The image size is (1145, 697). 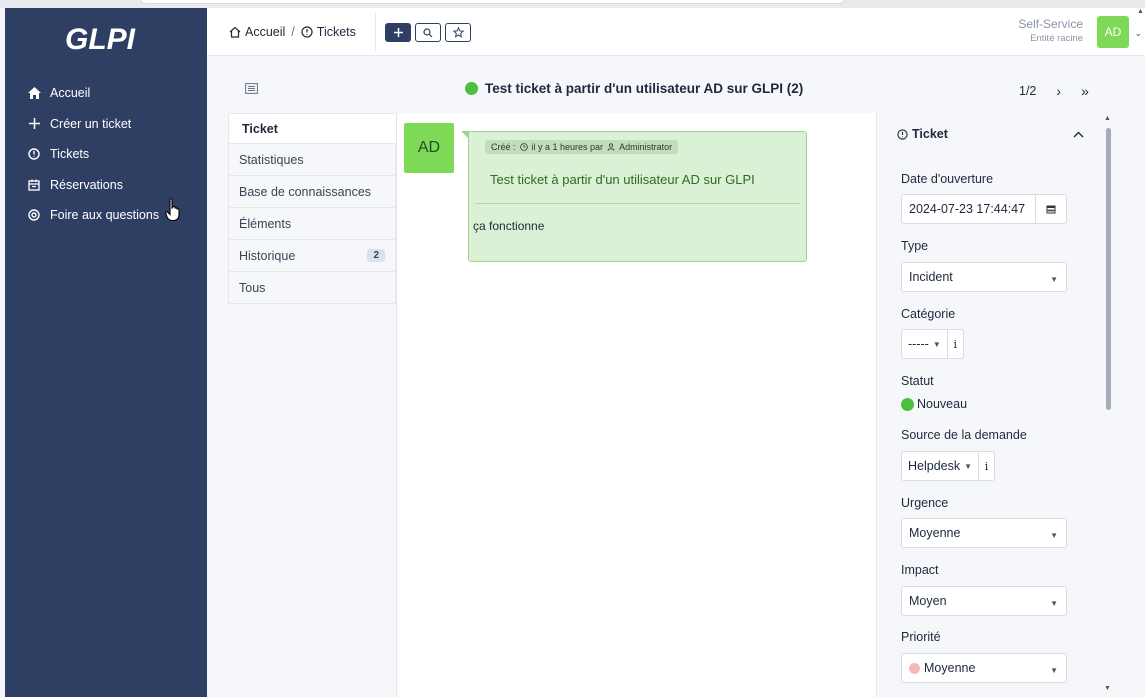 What do you see at coordinates (645, 147) in the screenshot?
I see `meta-author: Administrator` at bounding box center [645, 147].